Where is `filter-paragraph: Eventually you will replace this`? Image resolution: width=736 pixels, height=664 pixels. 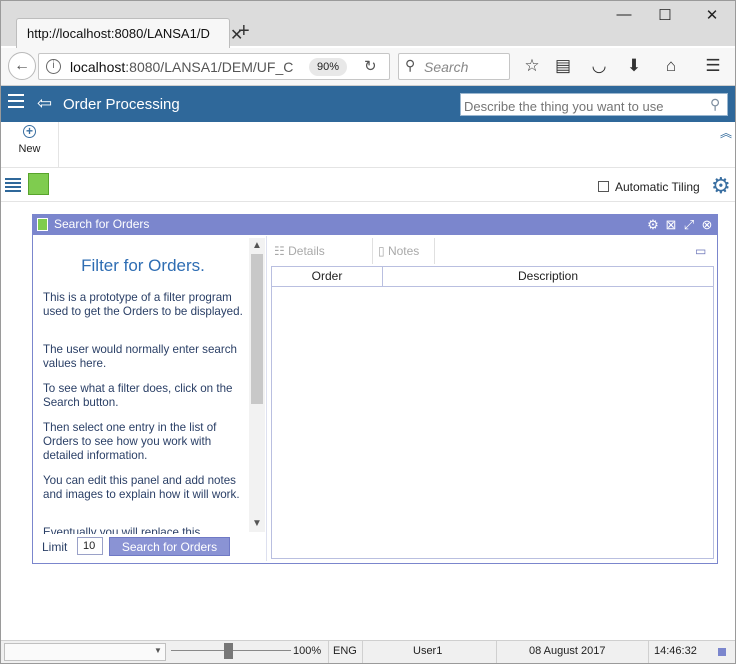
filter-paragraph: Eventually you will replace this is located at coordinates (122, 530).